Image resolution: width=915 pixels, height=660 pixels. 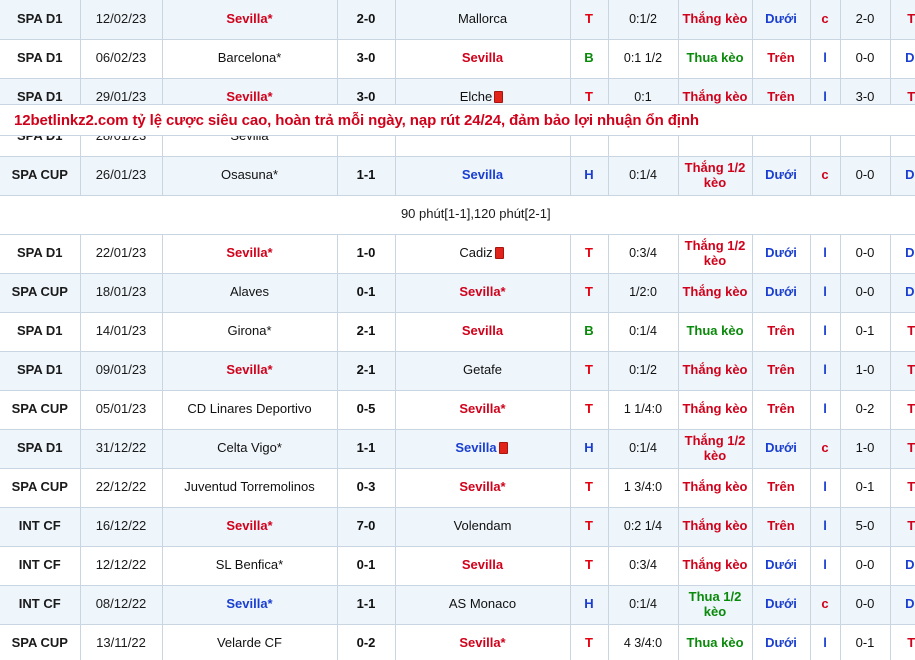 What do you see at coordinates (121, 371) in the screenshot?
I see `match-date: 09/01/23` at bounding box center [121, 371].